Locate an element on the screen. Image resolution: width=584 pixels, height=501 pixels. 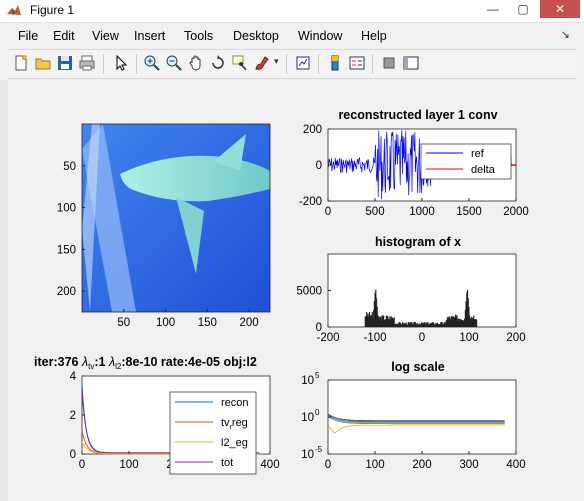
log-ytick-exponent: -5 is located at coordinates (319, 449).